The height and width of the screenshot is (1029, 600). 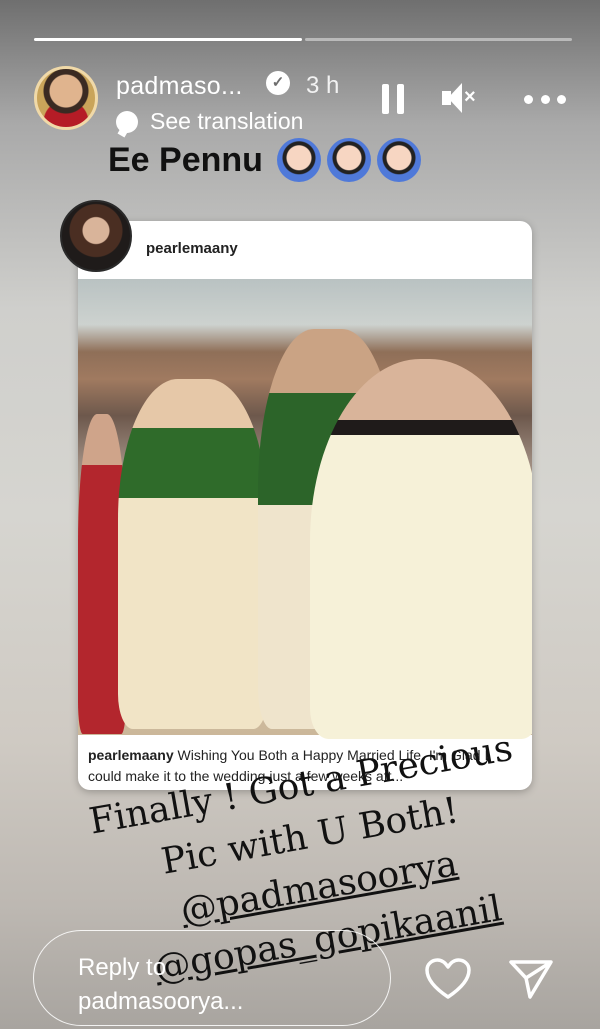 What do you see at coordinates (131, 755) in the screenshot?
I see `post-caption-username: pearlemaany` at bounding box center [131, 755].